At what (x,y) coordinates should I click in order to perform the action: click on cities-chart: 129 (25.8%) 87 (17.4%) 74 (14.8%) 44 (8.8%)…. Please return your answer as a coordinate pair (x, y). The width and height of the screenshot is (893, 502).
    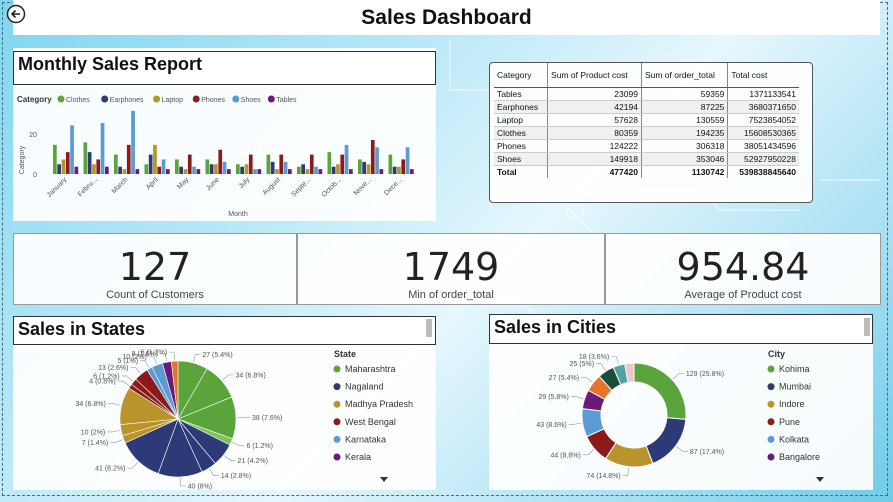
    Looking at the image, I should click on (680, 415).